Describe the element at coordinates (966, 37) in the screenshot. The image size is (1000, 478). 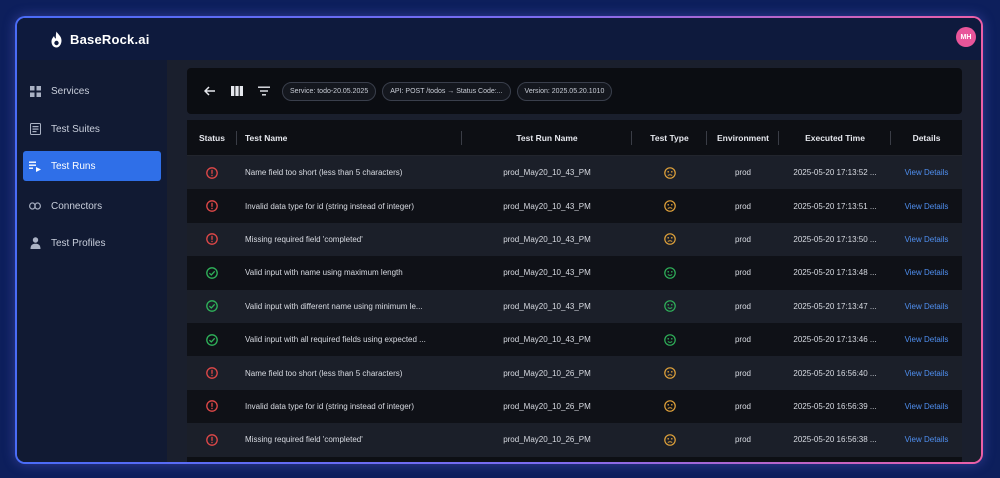
I see `avatar: MH` at that location.